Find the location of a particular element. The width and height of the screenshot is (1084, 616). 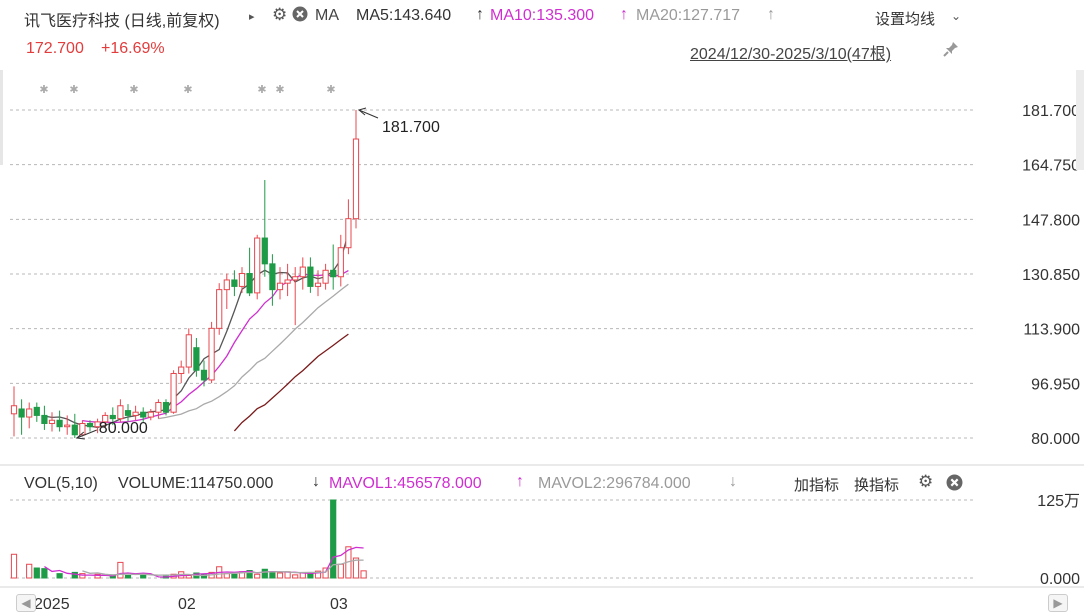

right-scrollbar is located at coordinates (1080, 120).